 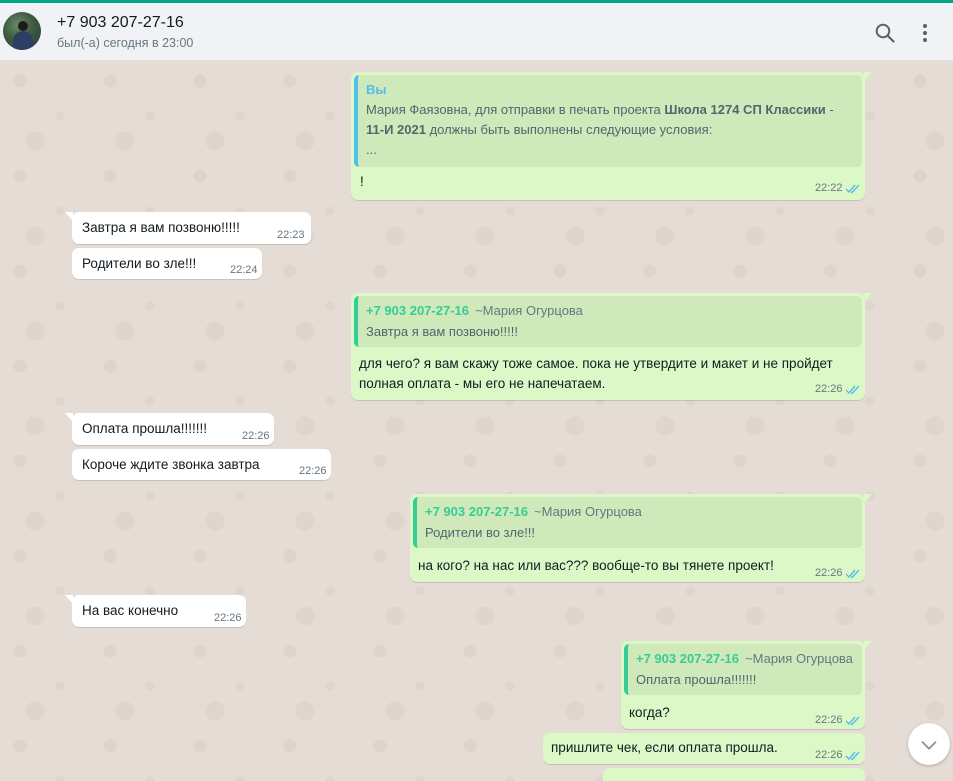 What do you see at coordinates (734, 774) in the screenshot?
I see `message-outgoing-partial` at bounding box center [734, 774].